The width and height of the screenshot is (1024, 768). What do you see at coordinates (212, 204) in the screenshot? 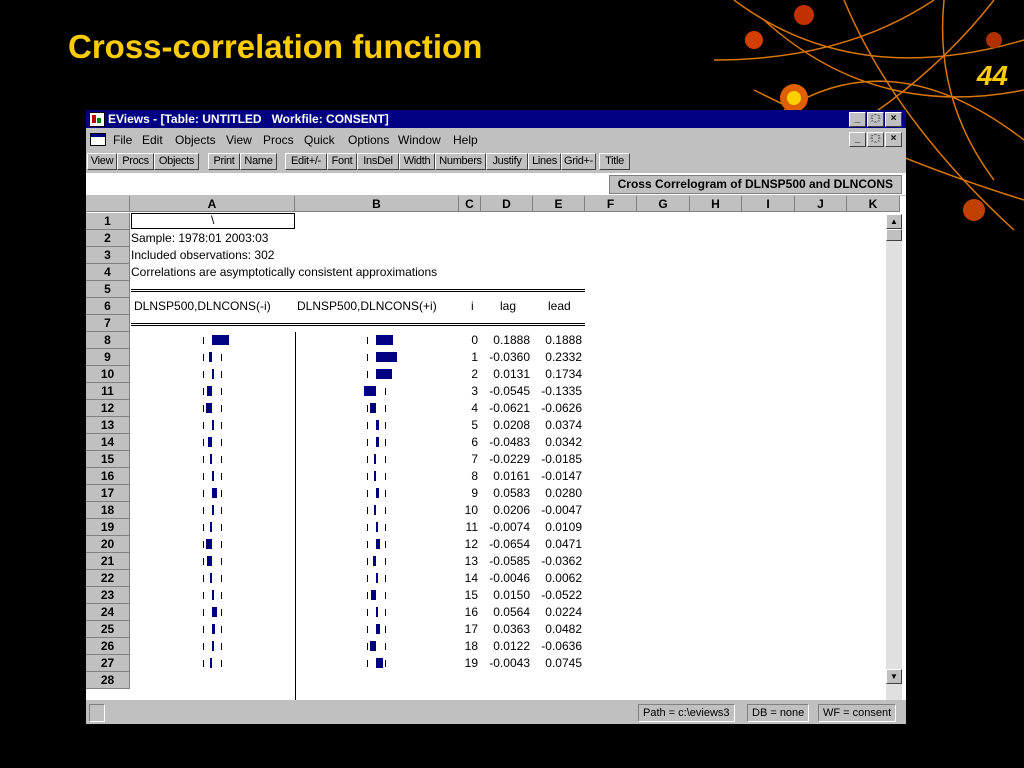
I see `column-header-a: A` at bounding box center [212, 204].